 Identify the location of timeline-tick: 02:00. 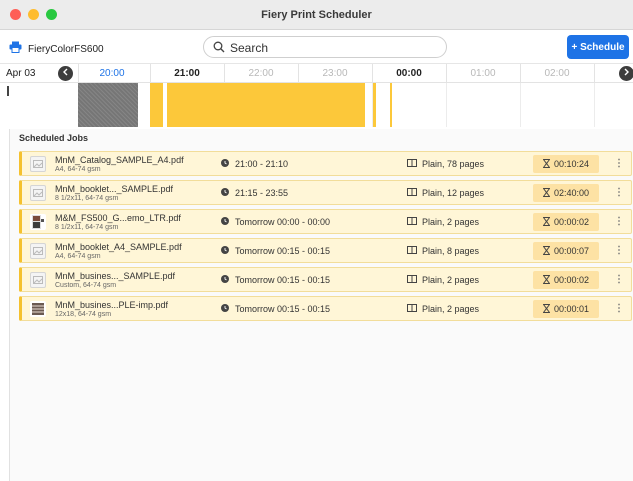
(557, 73).